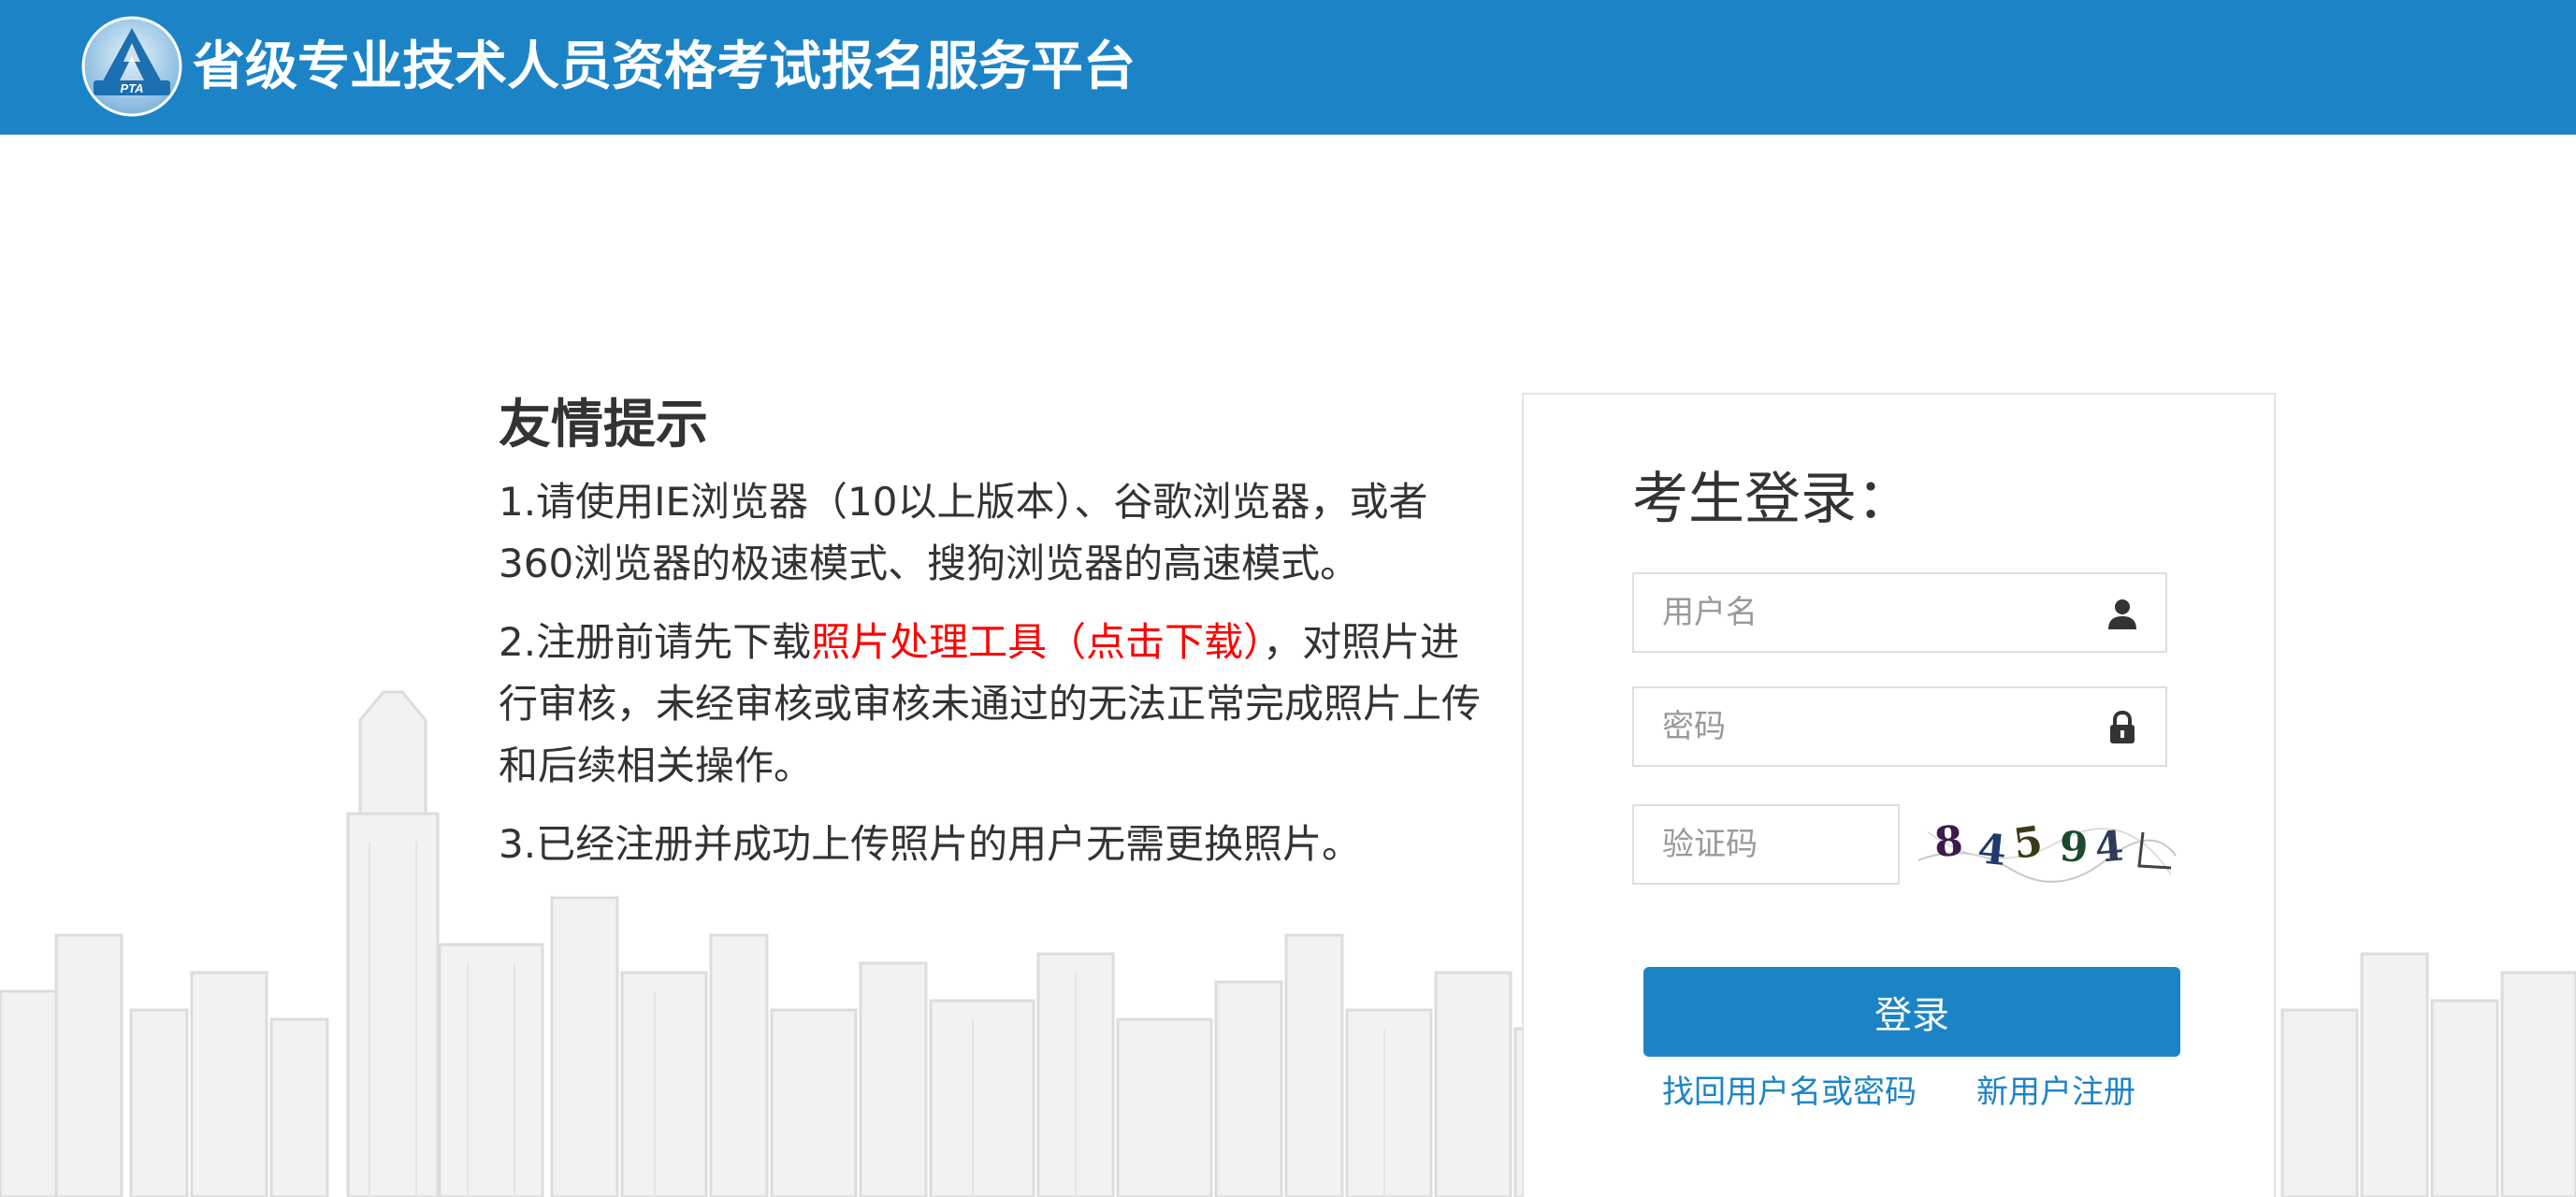 Image resolution: width=2576 pixels, height=1197 pixels. Describe the element at coordinates (1288, 67) in the screenshot. I see `top-header-bar: PTA 省级专业技术人员资格考试报名服务平台` at that location.